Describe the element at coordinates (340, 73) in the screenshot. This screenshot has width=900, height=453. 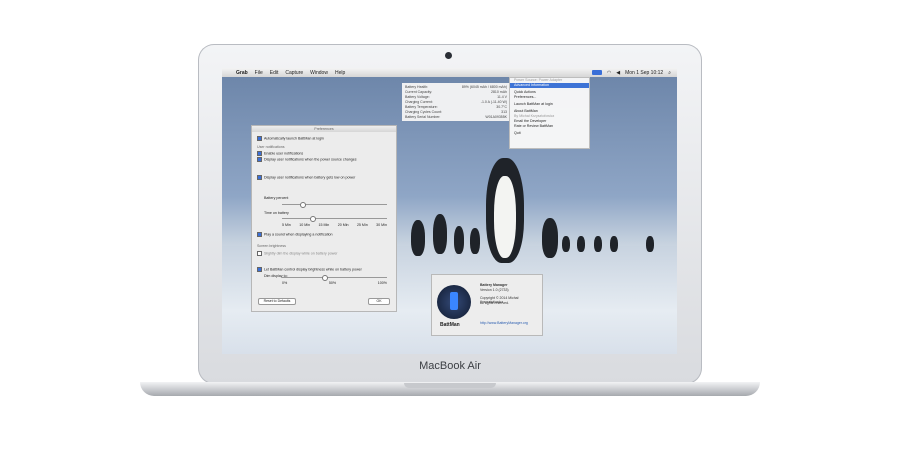
I see `menu-help: Help` at that location.